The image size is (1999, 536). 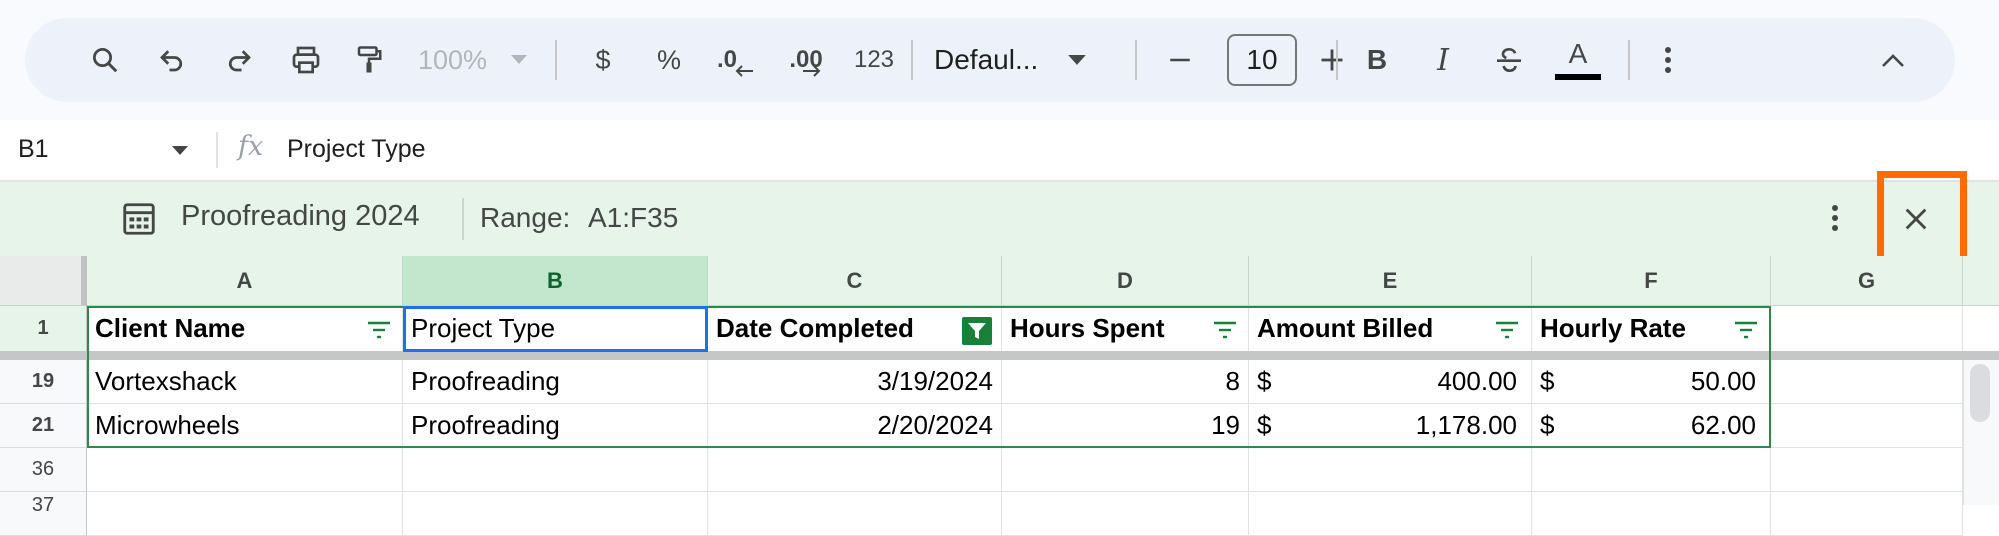 I want to click on cell-client-name: Vortexshack, so click(x=245, y=382).